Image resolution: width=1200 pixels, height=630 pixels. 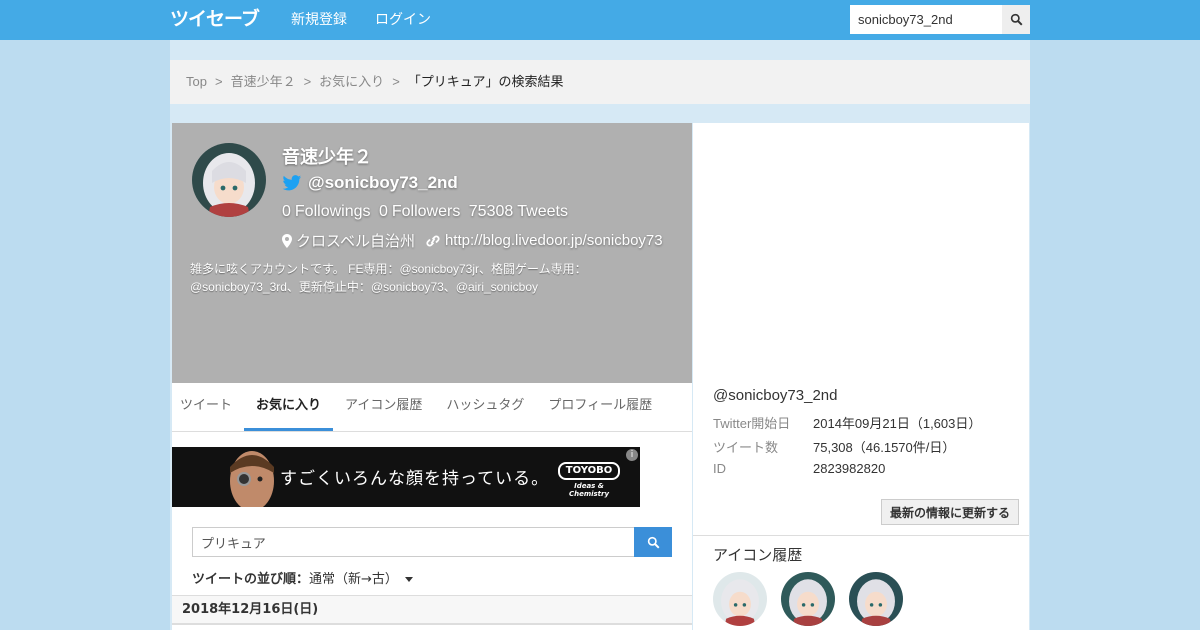 I want to click on sidebar-row-key: ツイート数, so click(x=746, y=447).